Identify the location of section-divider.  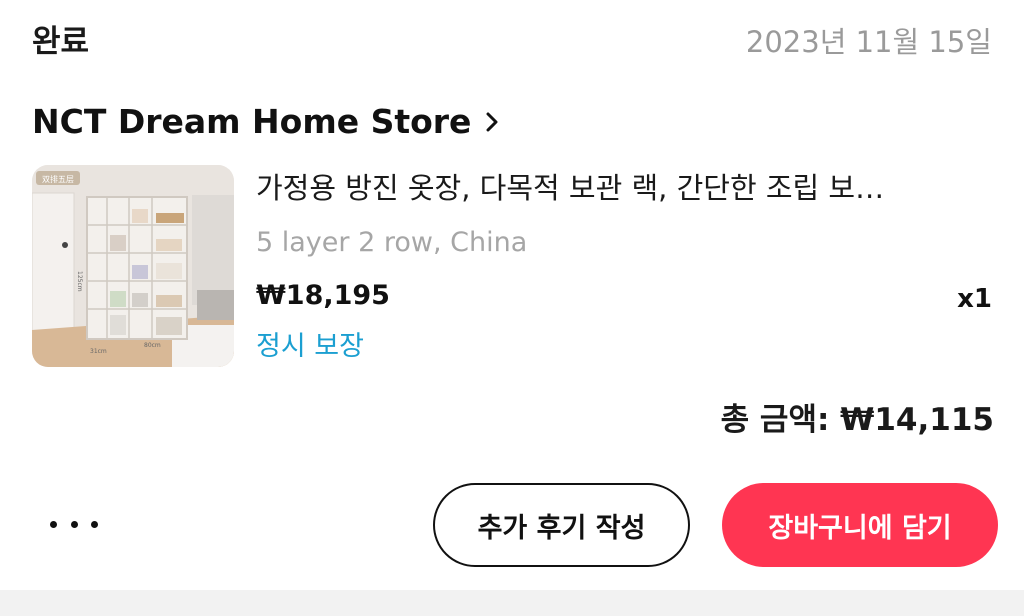
(512, 603).